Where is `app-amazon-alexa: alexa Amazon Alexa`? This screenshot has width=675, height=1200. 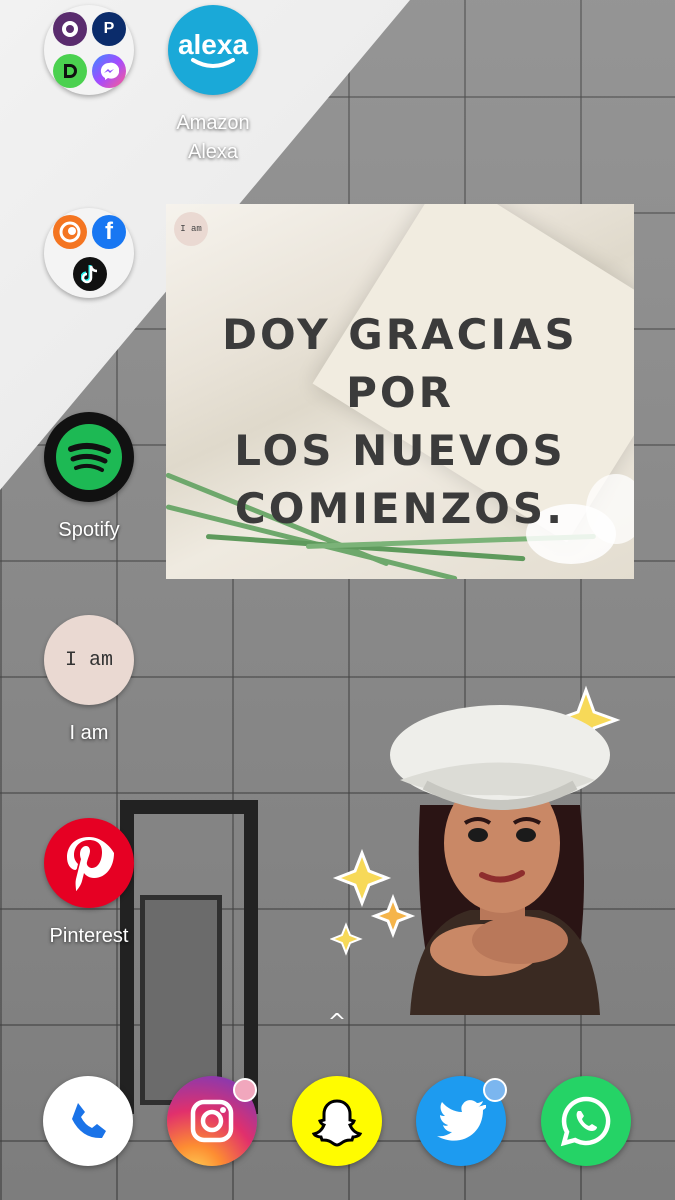 app-amazon-alexa: alexa Amazon Alexa is located at coordinates (213, 86).